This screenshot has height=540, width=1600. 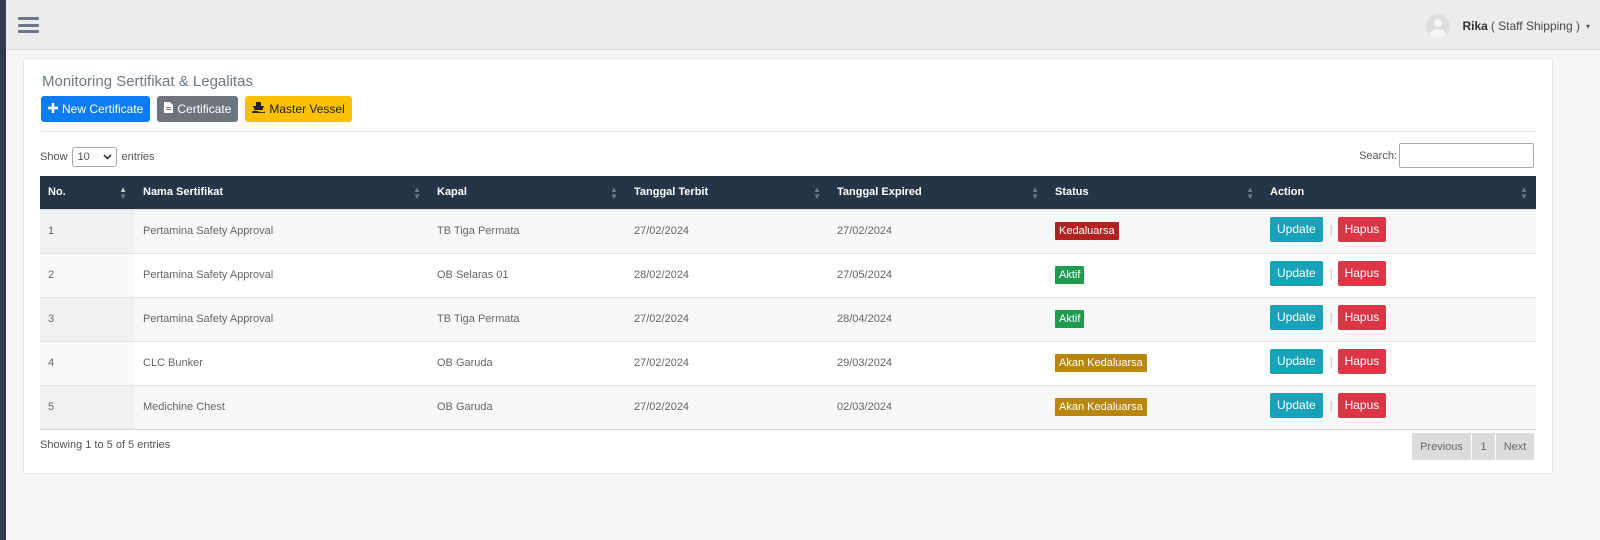 I want to click on page-1-button: 1, so click(x=1483, y=446).